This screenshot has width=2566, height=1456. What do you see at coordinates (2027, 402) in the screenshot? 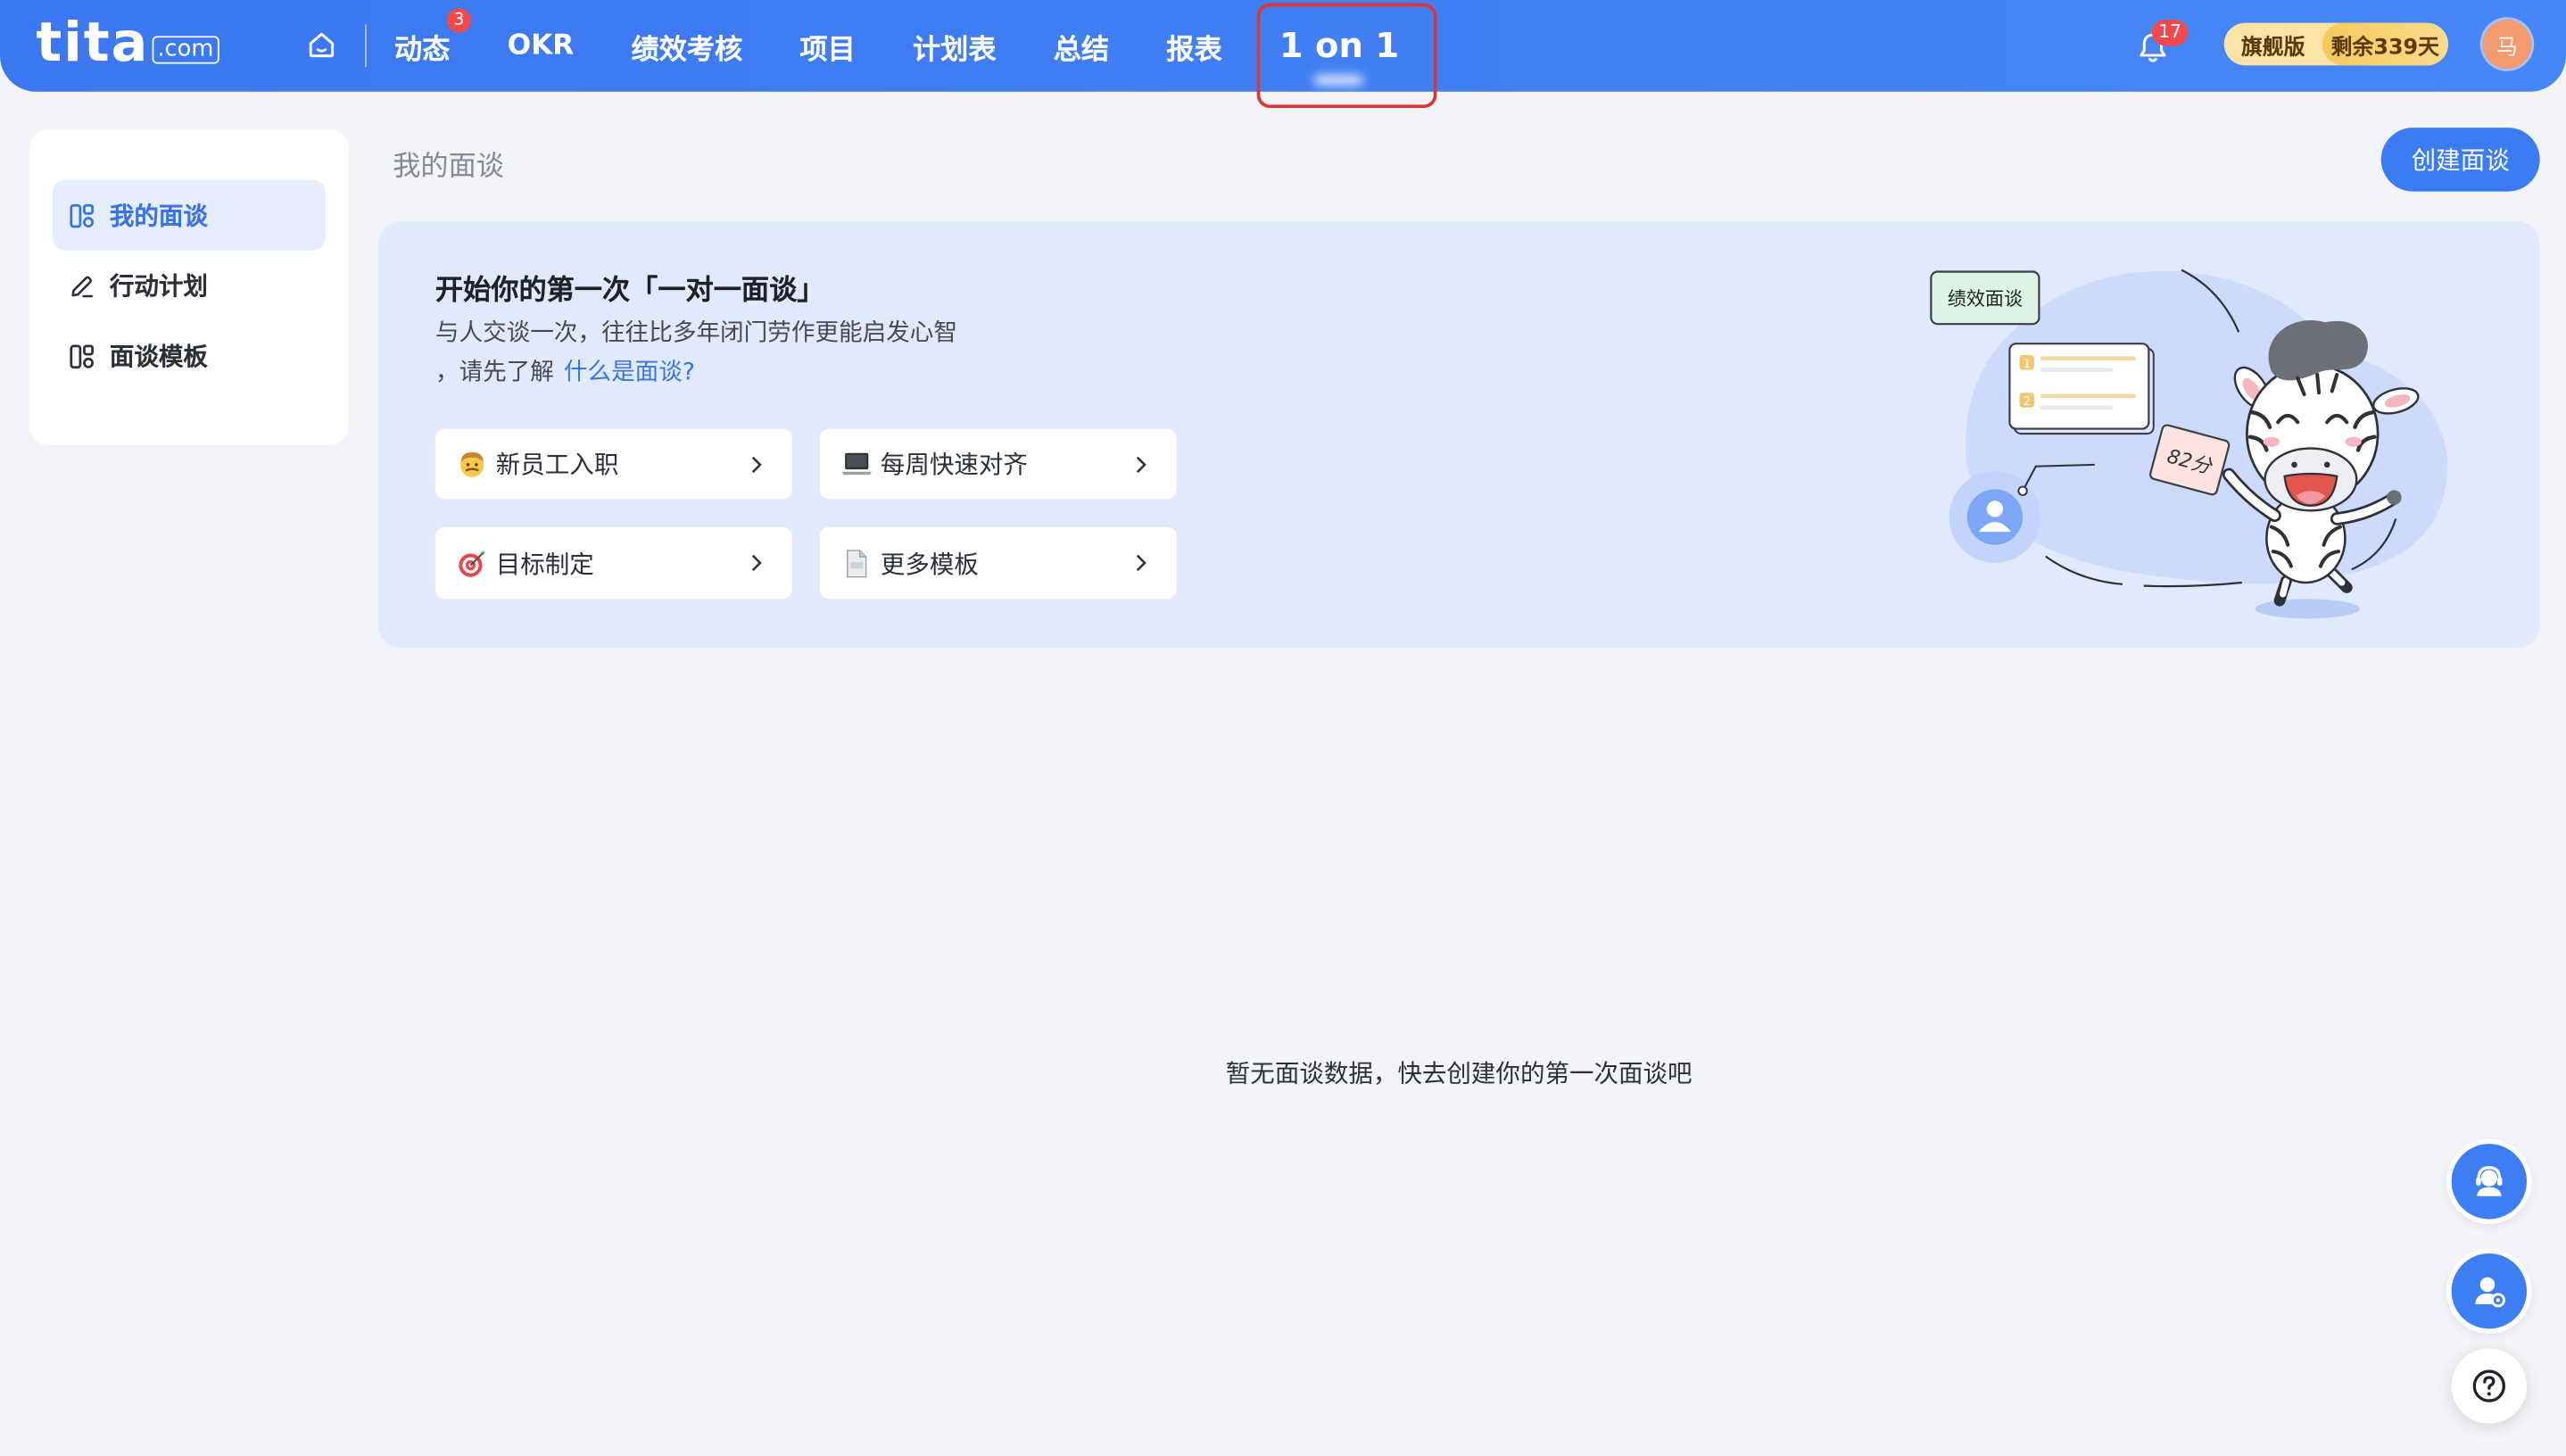
I see `list-number: 2` at bounding box center [2027, 402].